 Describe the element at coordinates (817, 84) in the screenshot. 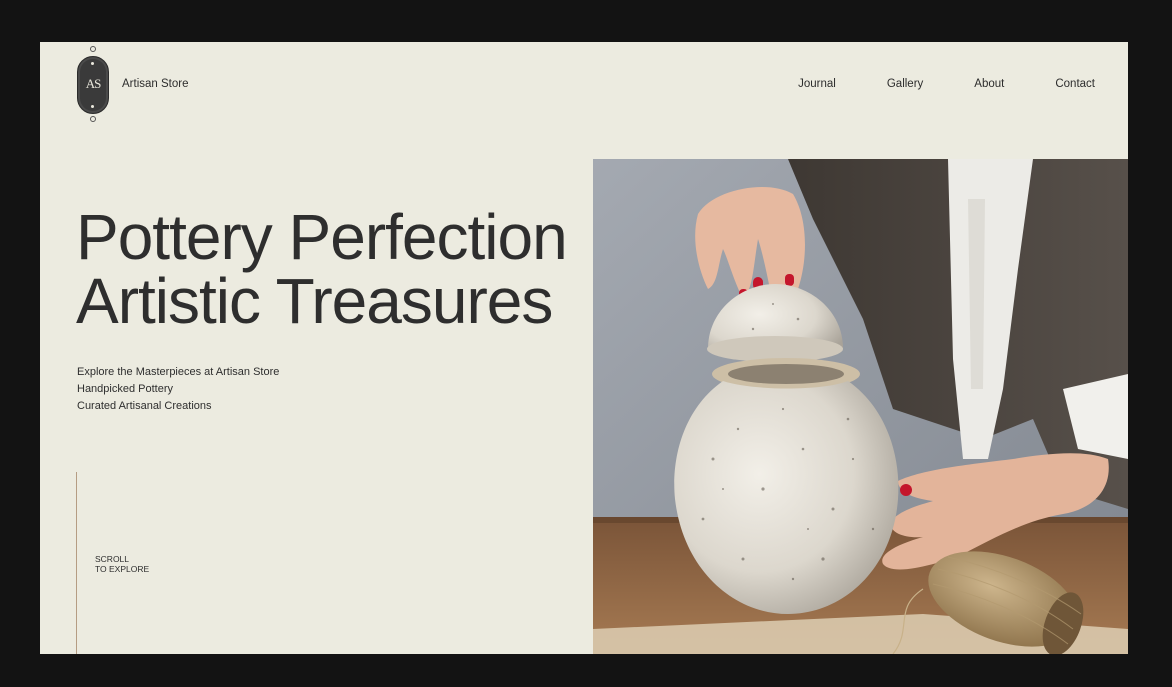

I see `nav-link-journal: Journal` at that location.